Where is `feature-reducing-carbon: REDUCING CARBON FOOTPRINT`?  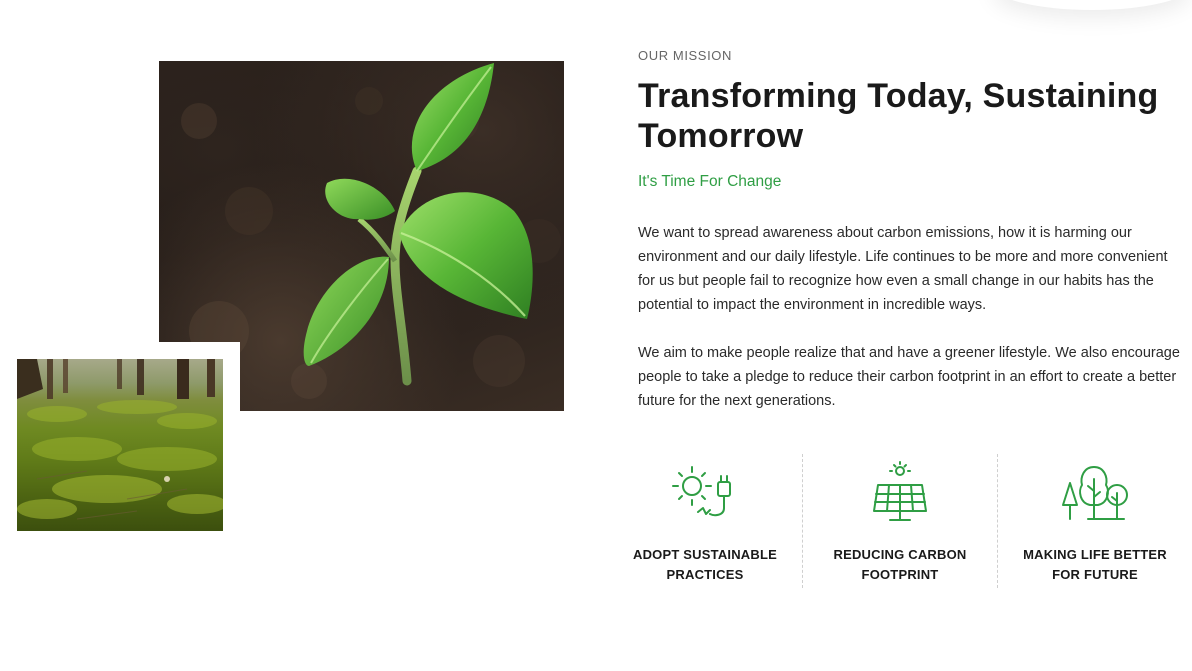
feature-reducing-carbon: REDUCING CARBON FOOTPRINT is located at coordinates (899, 521).